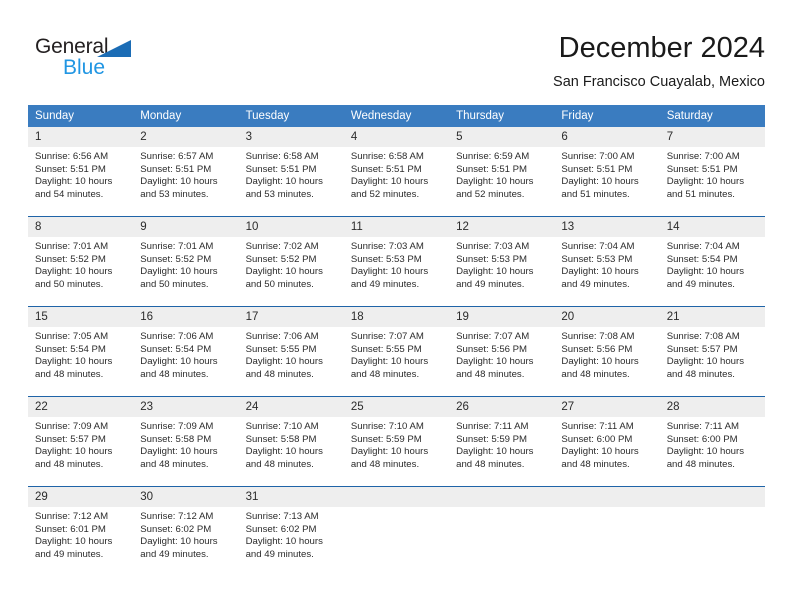  Describe the element at coordinates (607, 227) in the screenshot. I see `day-number: 13` at that location.